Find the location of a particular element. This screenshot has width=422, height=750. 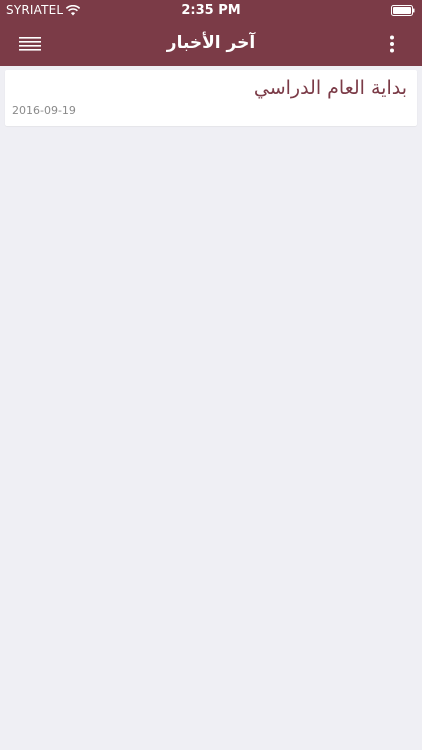

menu-button is located at coordinates (30, 44).